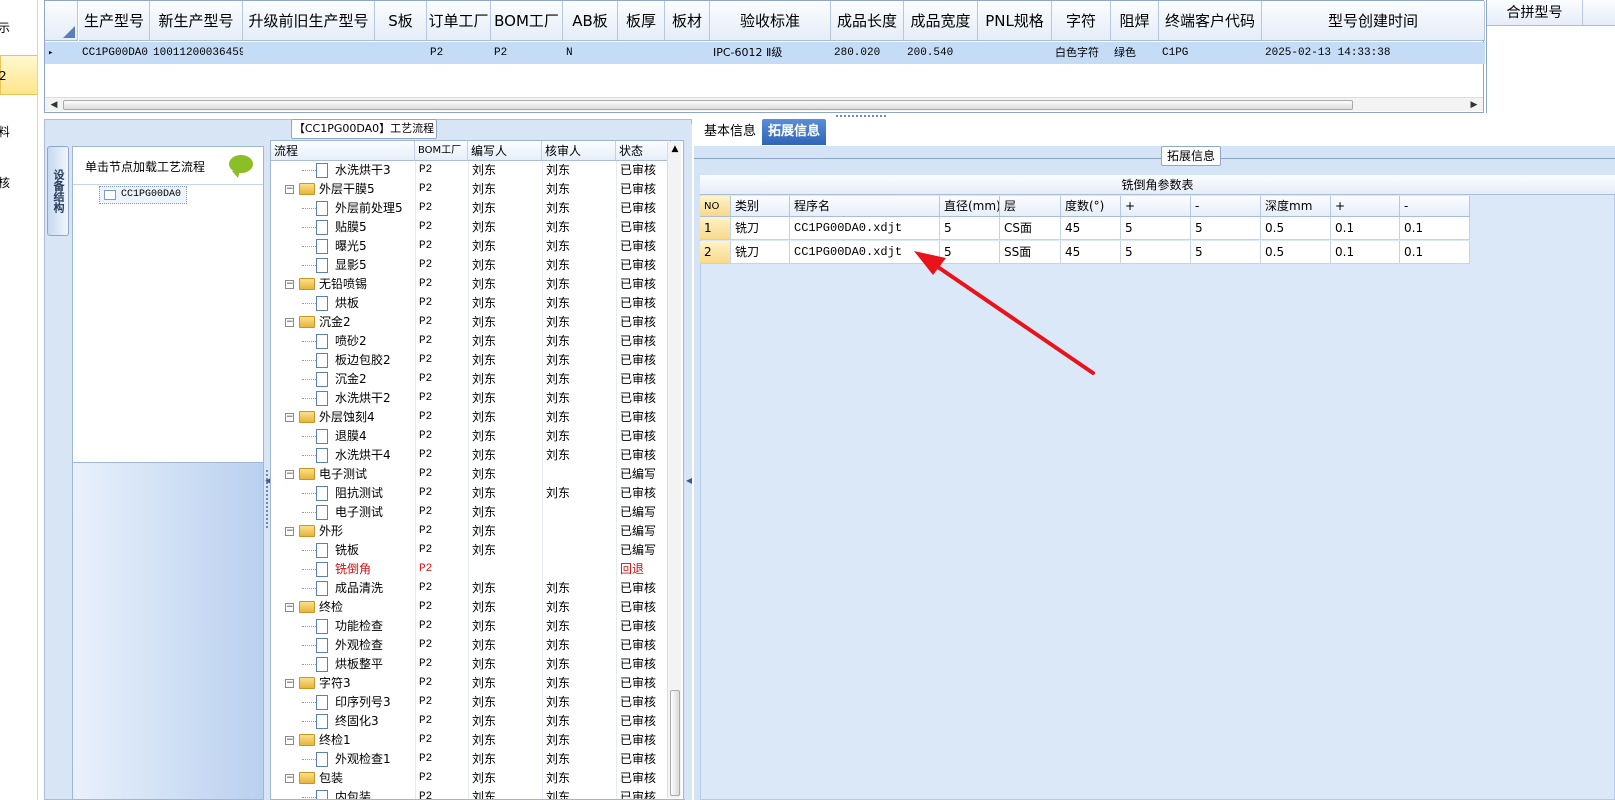  Describe the element at coordinates (1030, 206) in the screenshot. I see `param-col-layer: 层` at that location.